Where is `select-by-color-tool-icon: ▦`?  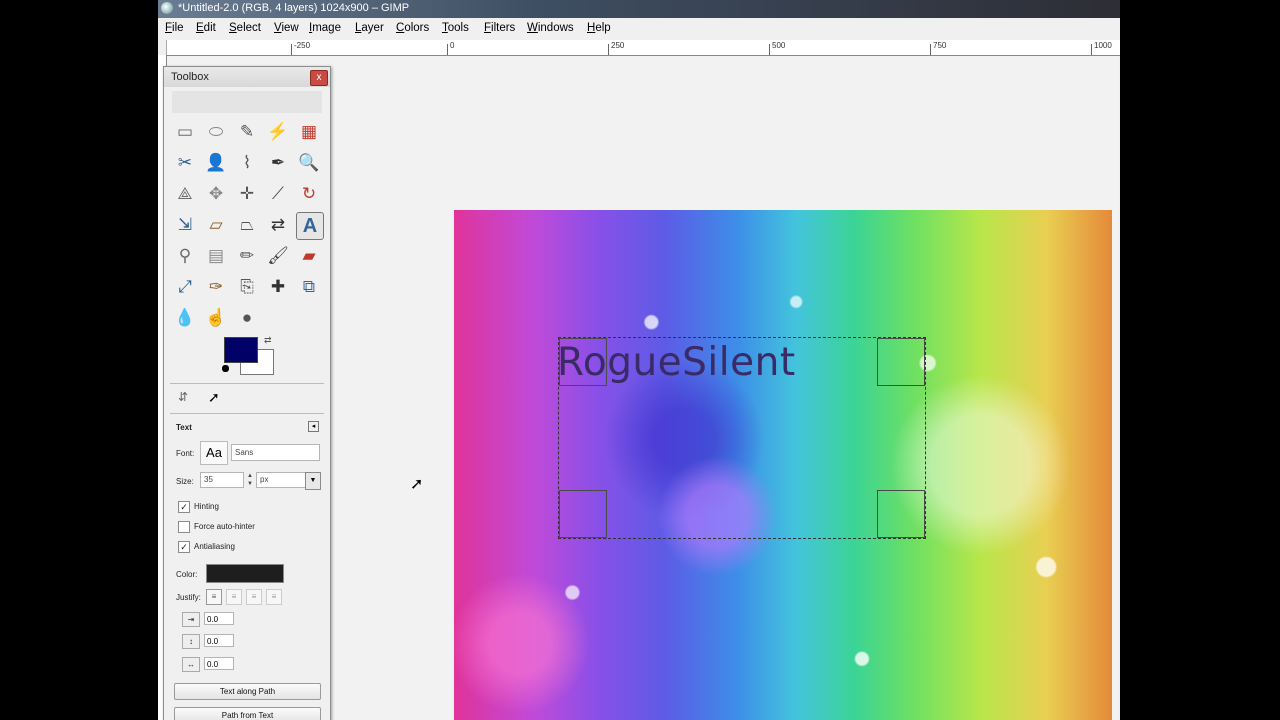 select-by-color-tool-icon: ▦ is located at coordinates (309, 132).